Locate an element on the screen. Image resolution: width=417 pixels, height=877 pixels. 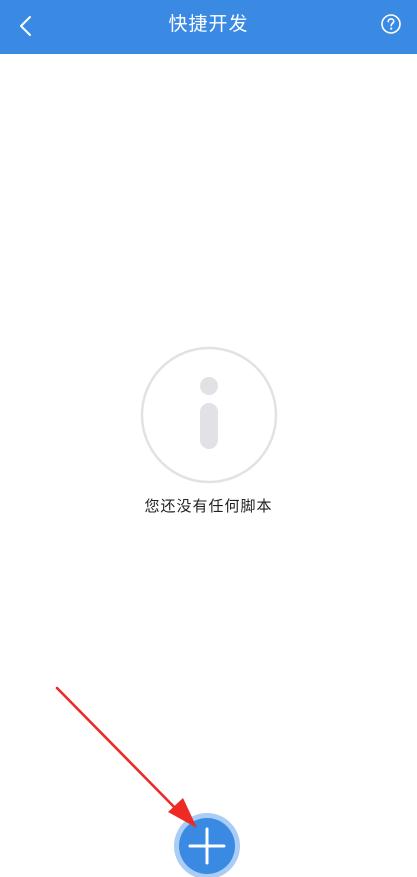
help-button is located at coordinates (391, 24).